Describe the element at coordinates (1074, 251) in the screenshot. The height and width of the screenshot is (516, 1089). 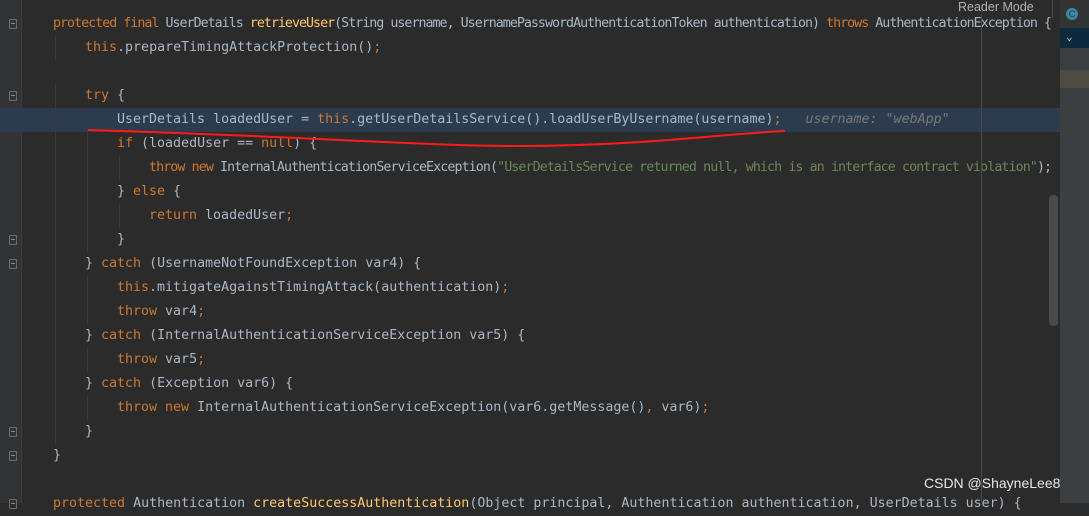
I see `structure-panel: C ⌄` at that location.